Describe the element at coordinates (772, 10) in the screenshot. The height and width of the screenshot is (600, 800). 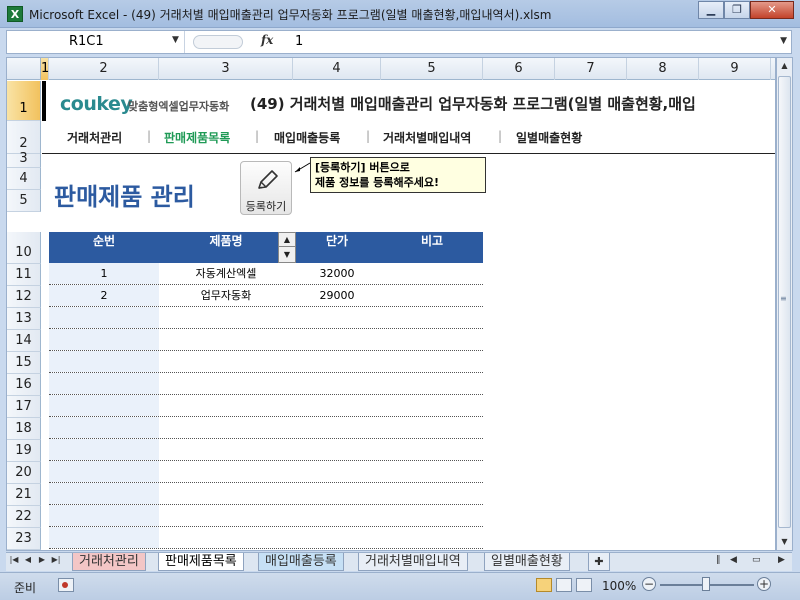
I see `close-button: ✕` at that location.